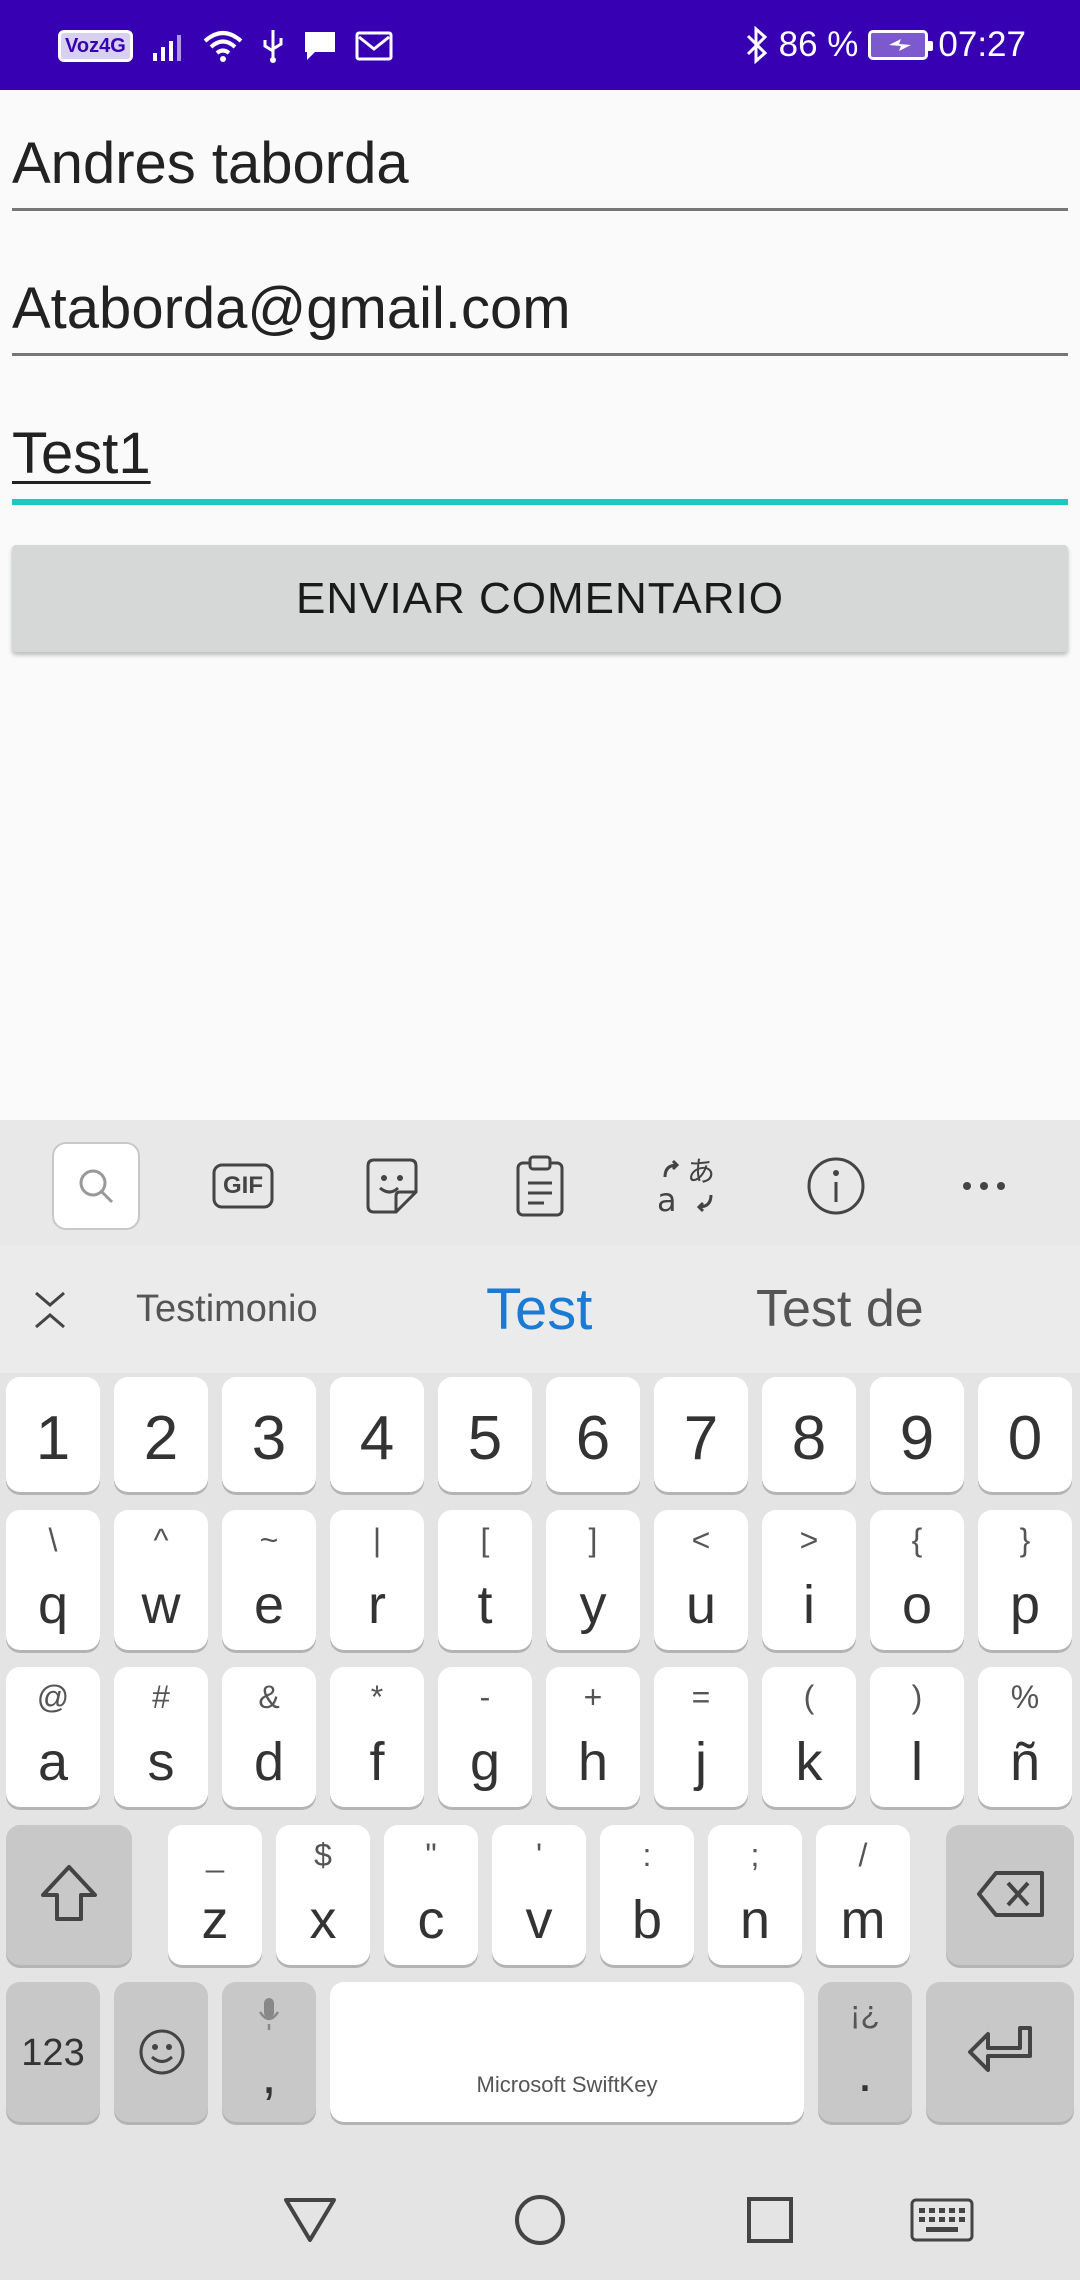  What do you see at coordinates (539, 1309) in the screenshot?
I see `suggestion-2: Test` at bounding box center [539, 1309].